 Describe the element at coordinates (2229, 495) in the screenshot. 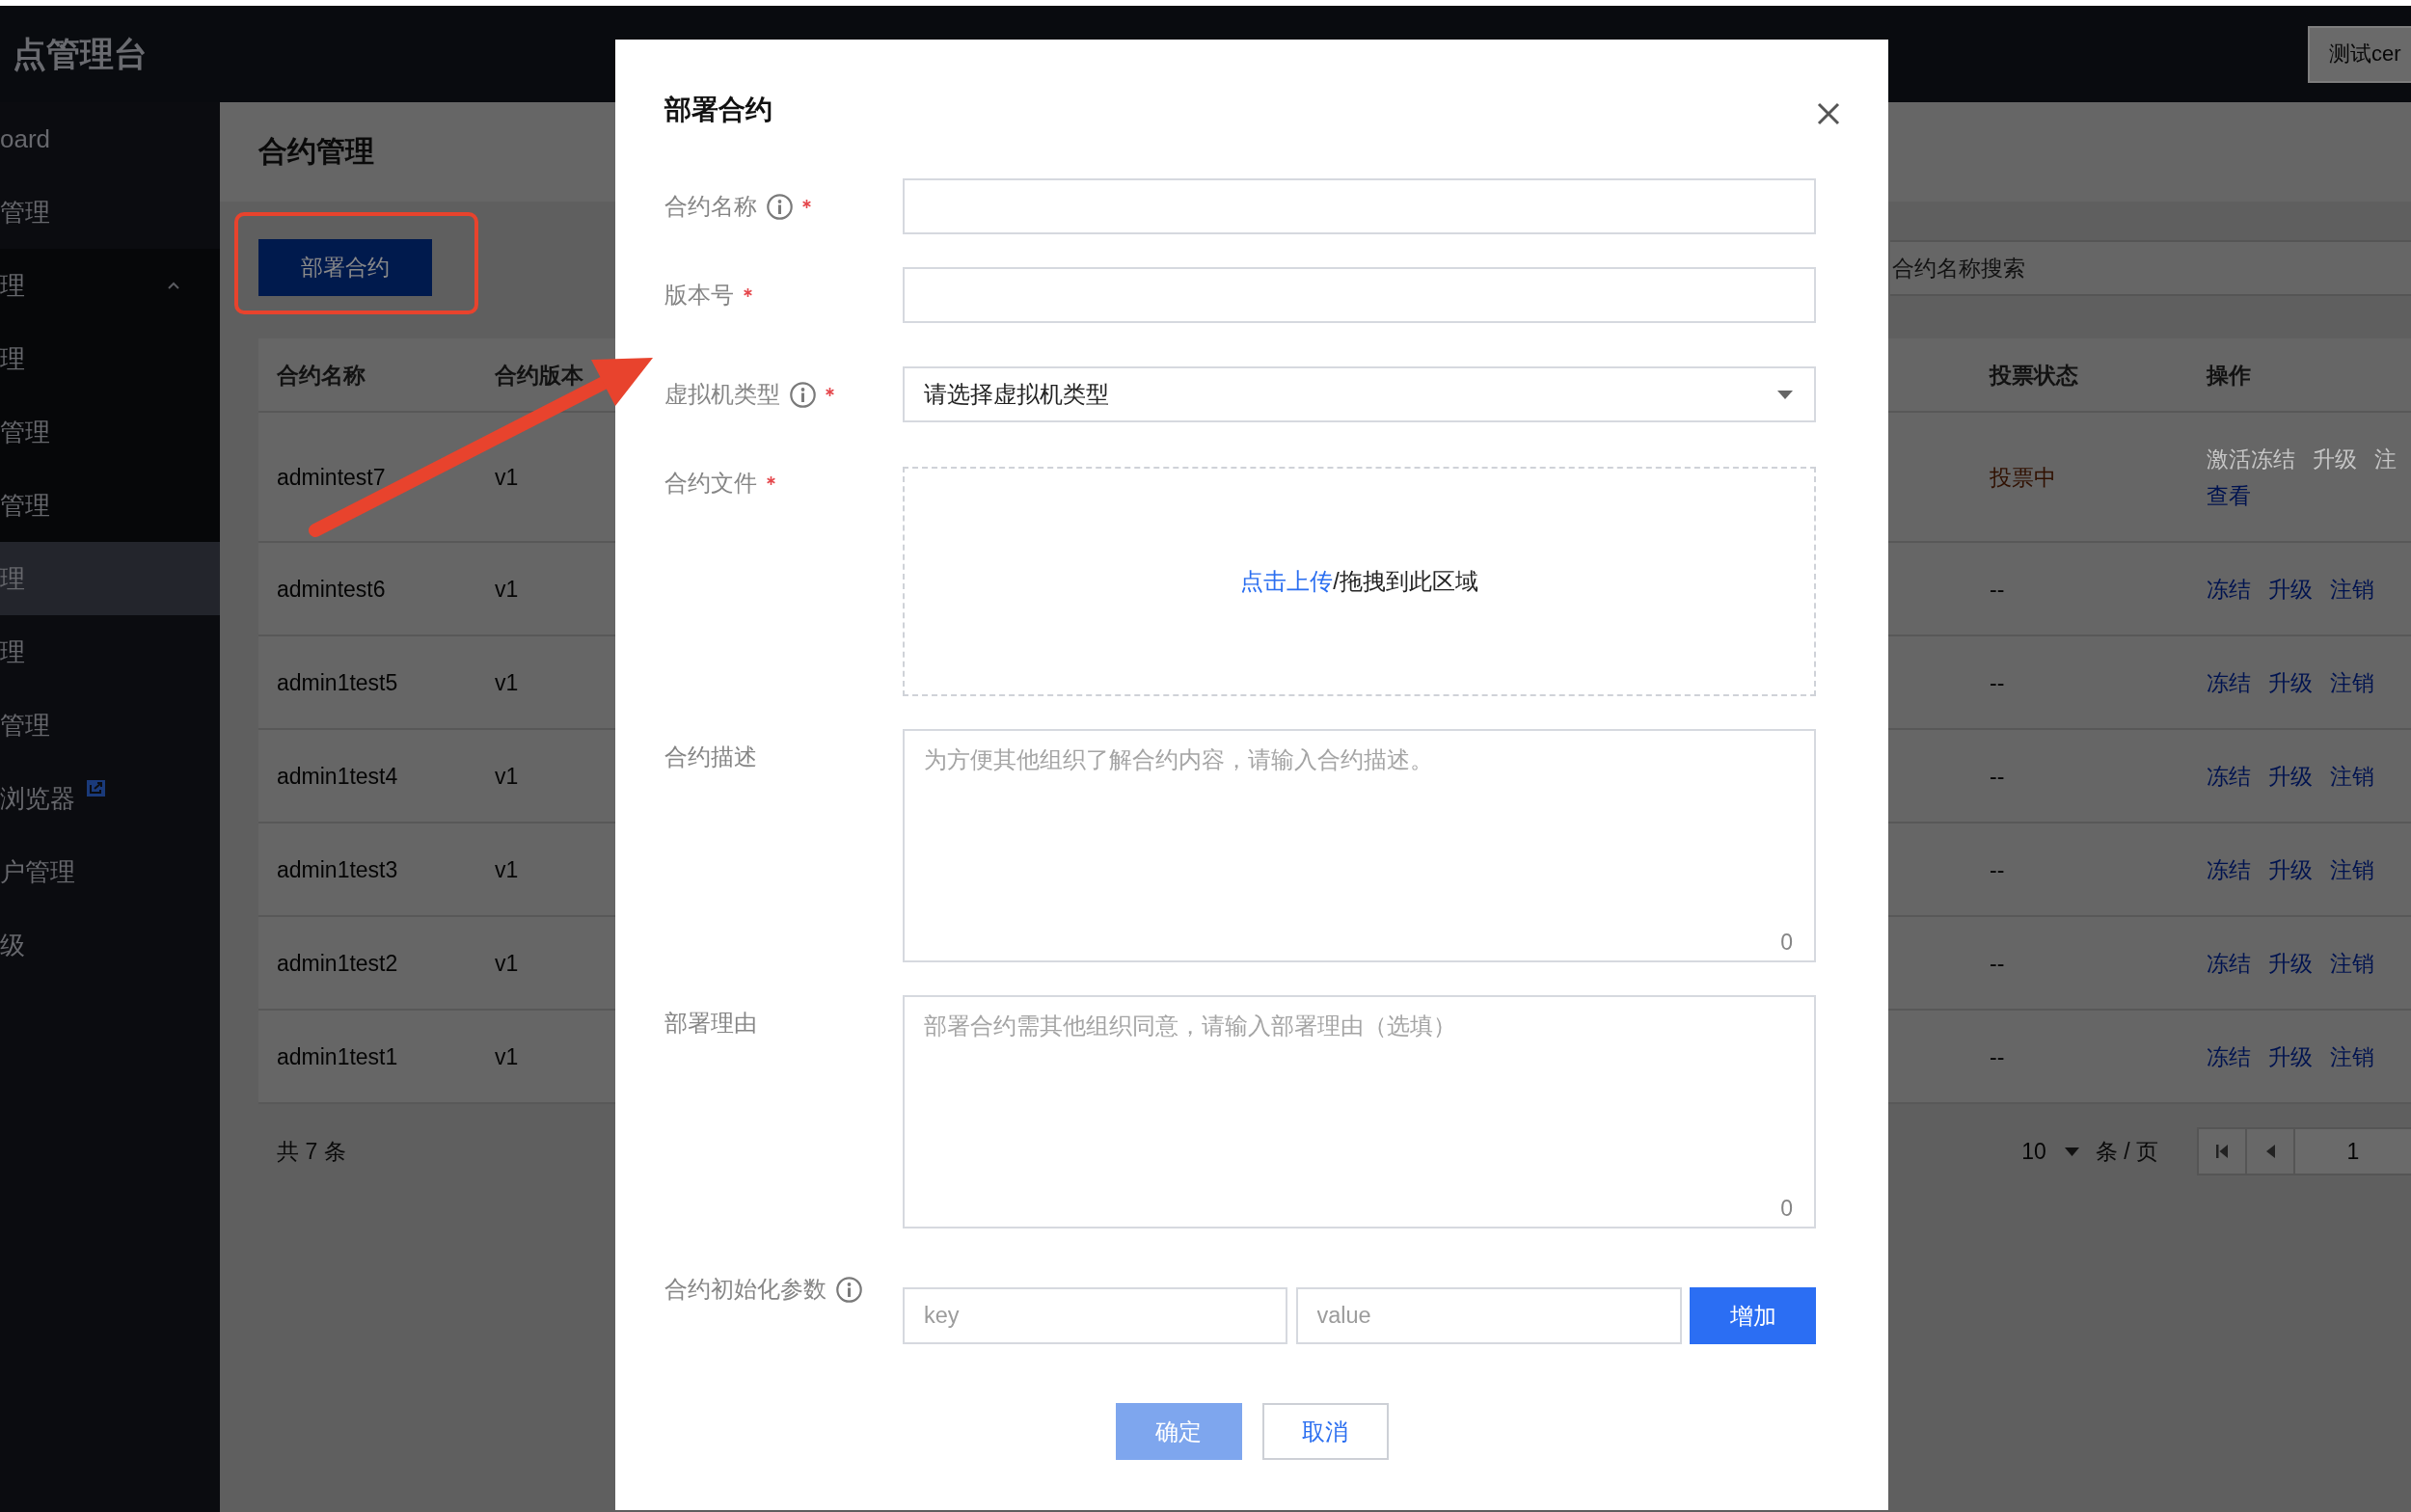

I see `action-link: 查看` at that location.